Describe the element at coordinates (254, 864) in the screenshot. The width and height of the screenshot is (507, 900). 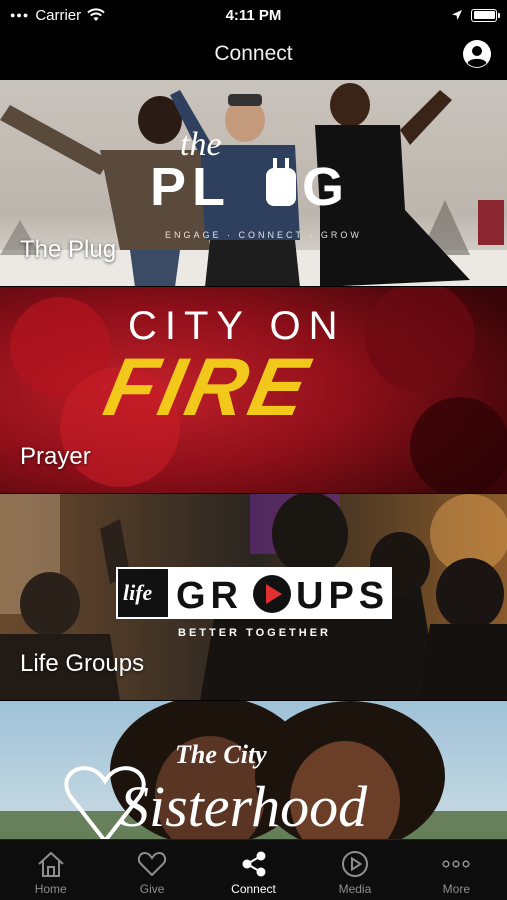
I see `share-icon` at that location.